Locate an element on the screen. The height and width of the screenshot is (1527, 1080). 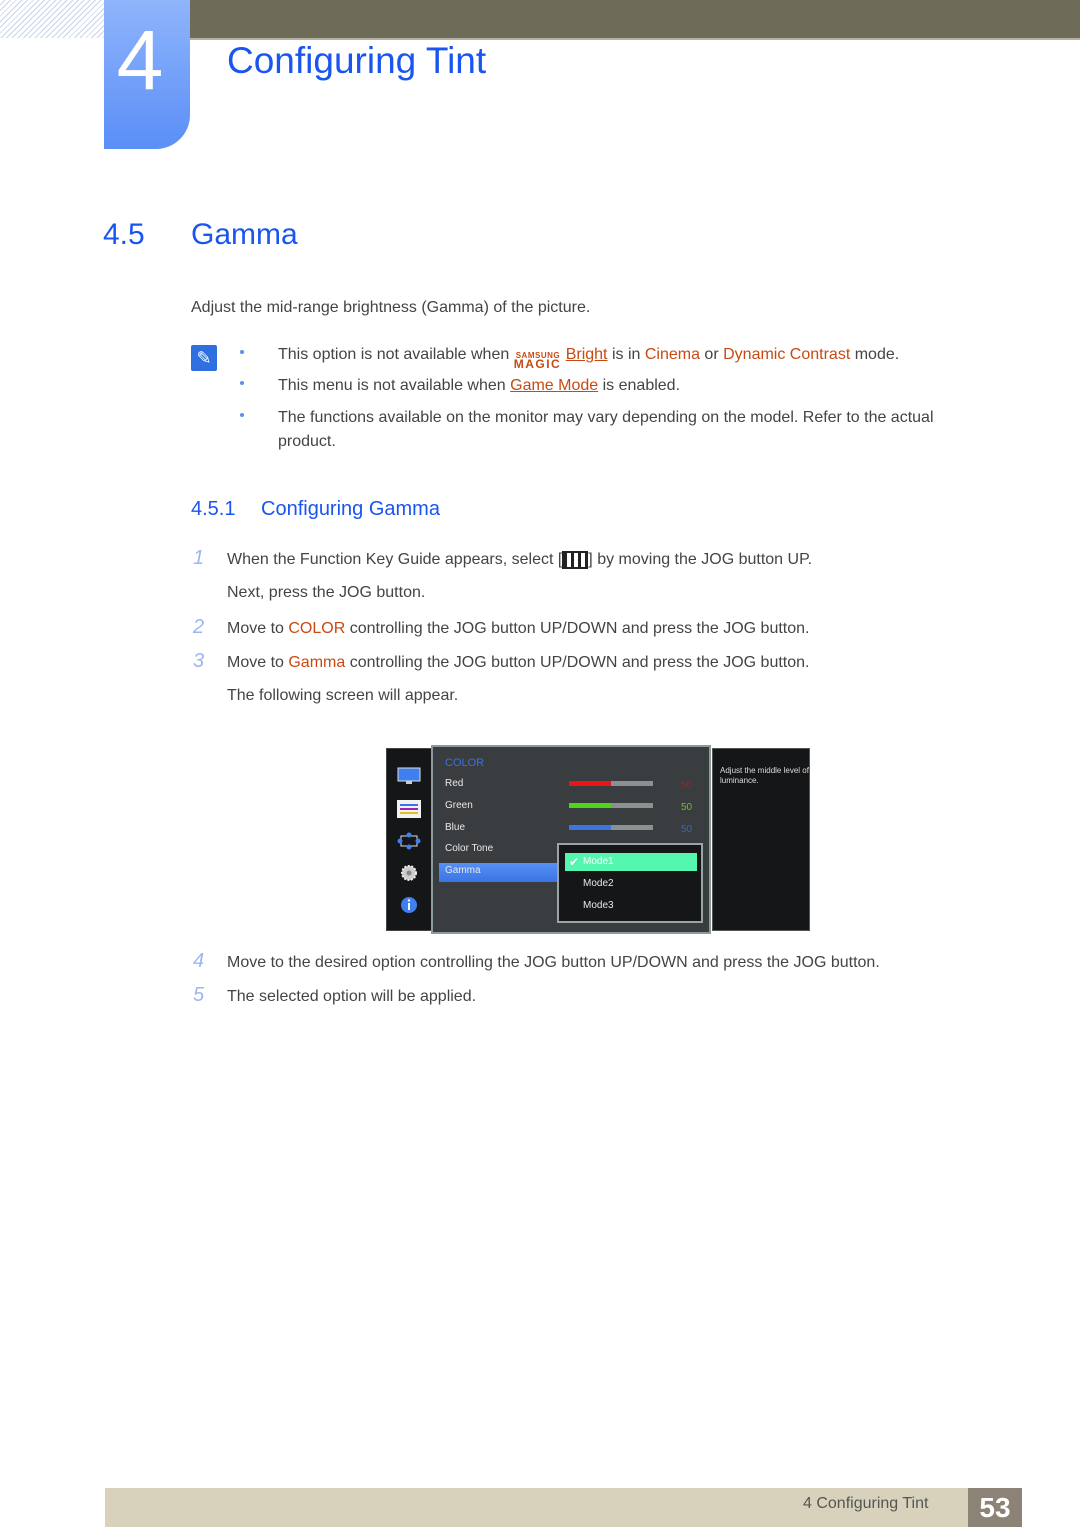
subsection-title: Configuring Gamma is located at coordinates (350, 509).